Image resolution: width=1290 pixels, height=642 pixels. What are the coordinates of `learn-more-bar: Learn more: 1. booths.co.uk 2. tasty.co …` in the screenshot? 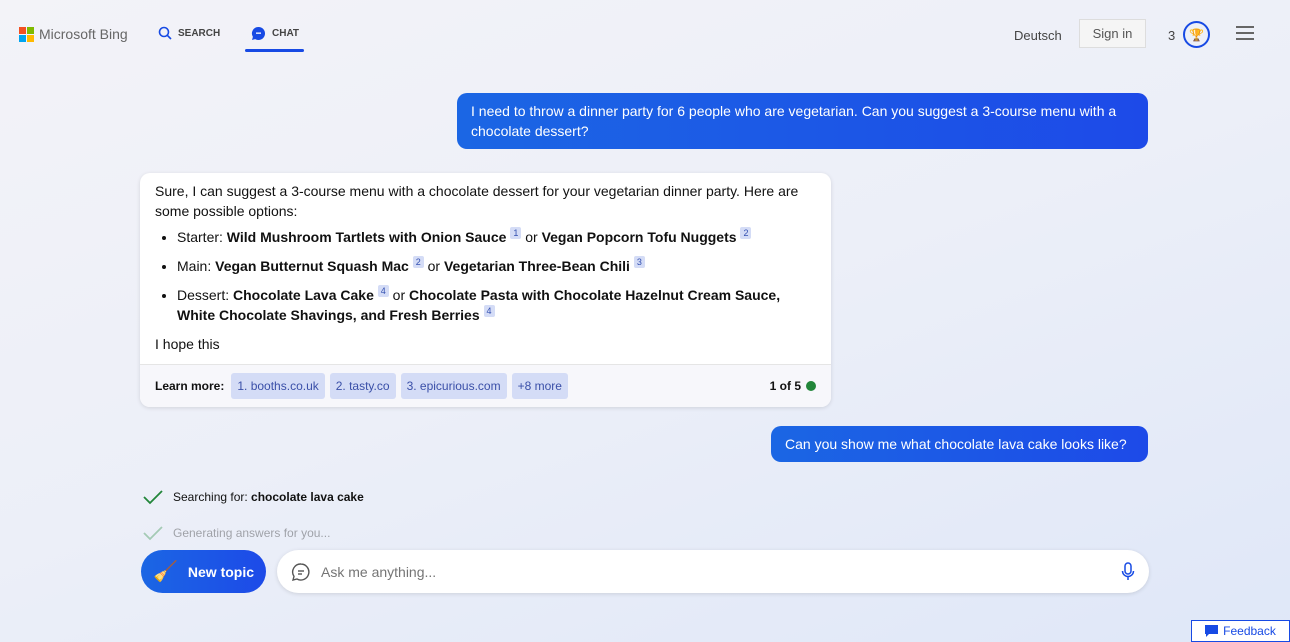 It's located at (485, 385).